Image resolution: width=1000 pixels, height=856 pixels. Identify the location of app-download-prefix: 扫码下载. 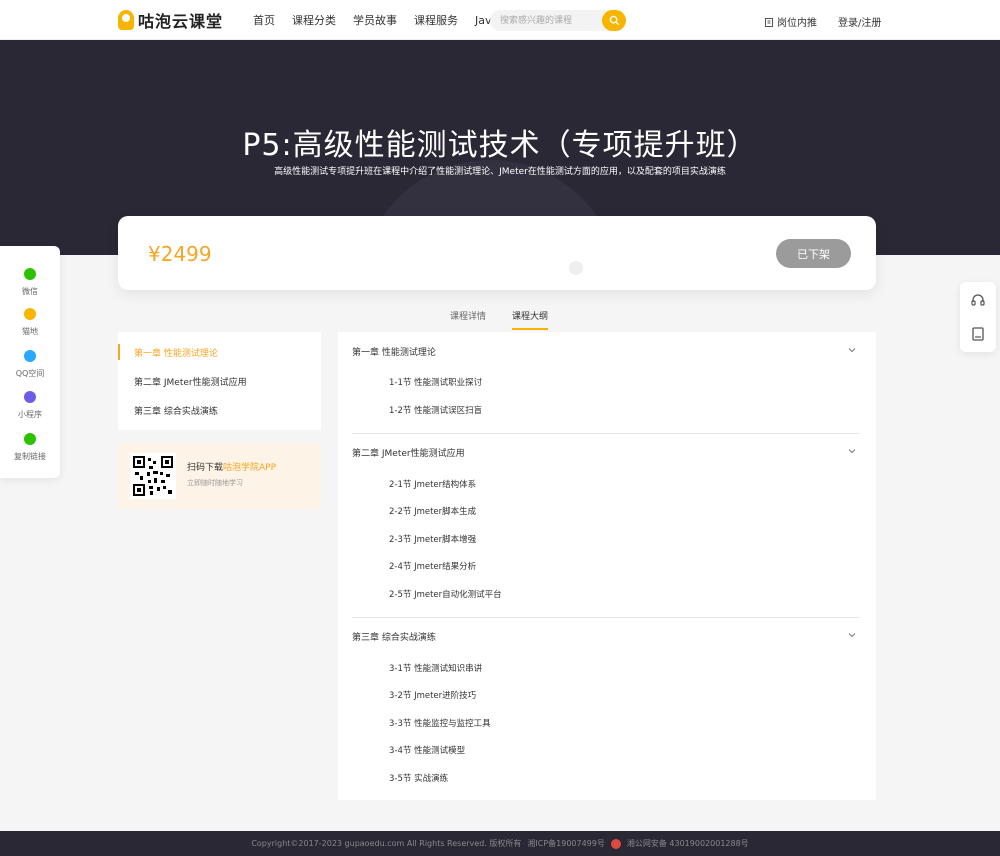
(205, 468).